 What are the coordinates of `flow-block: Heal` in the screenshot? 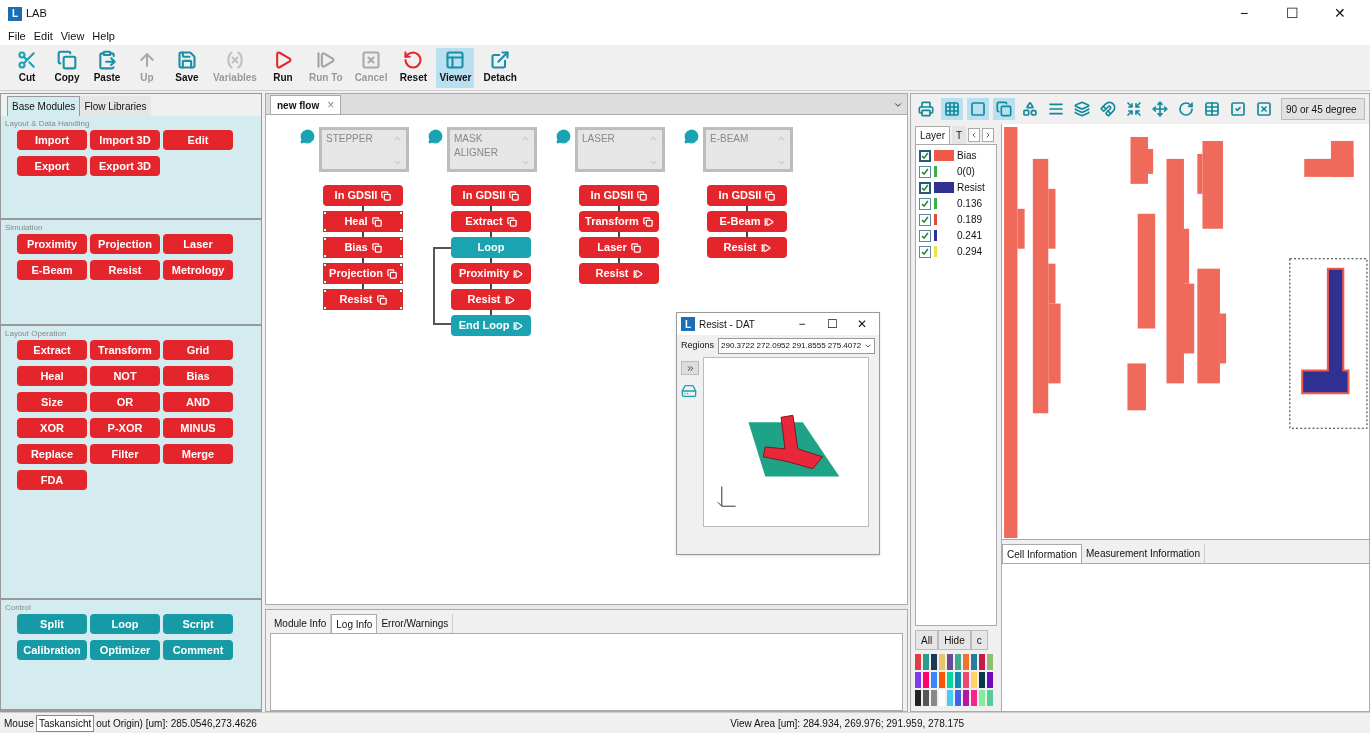 It's located at (363, 221).